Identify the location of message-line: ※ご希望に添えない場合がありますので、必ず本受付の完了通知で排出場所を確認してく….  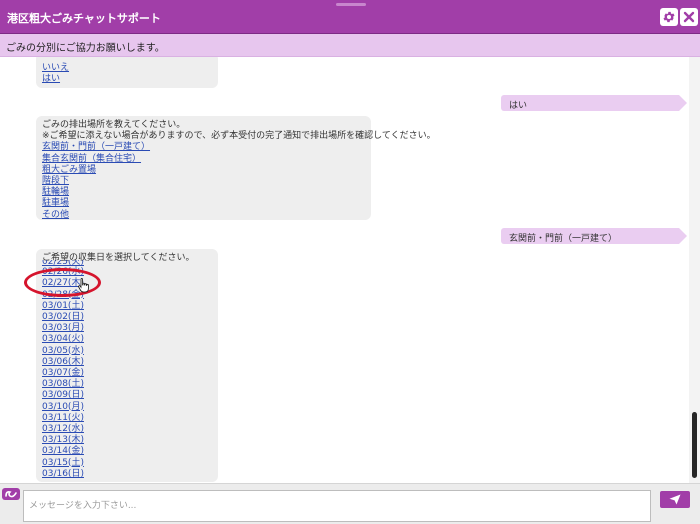
(239, 136).